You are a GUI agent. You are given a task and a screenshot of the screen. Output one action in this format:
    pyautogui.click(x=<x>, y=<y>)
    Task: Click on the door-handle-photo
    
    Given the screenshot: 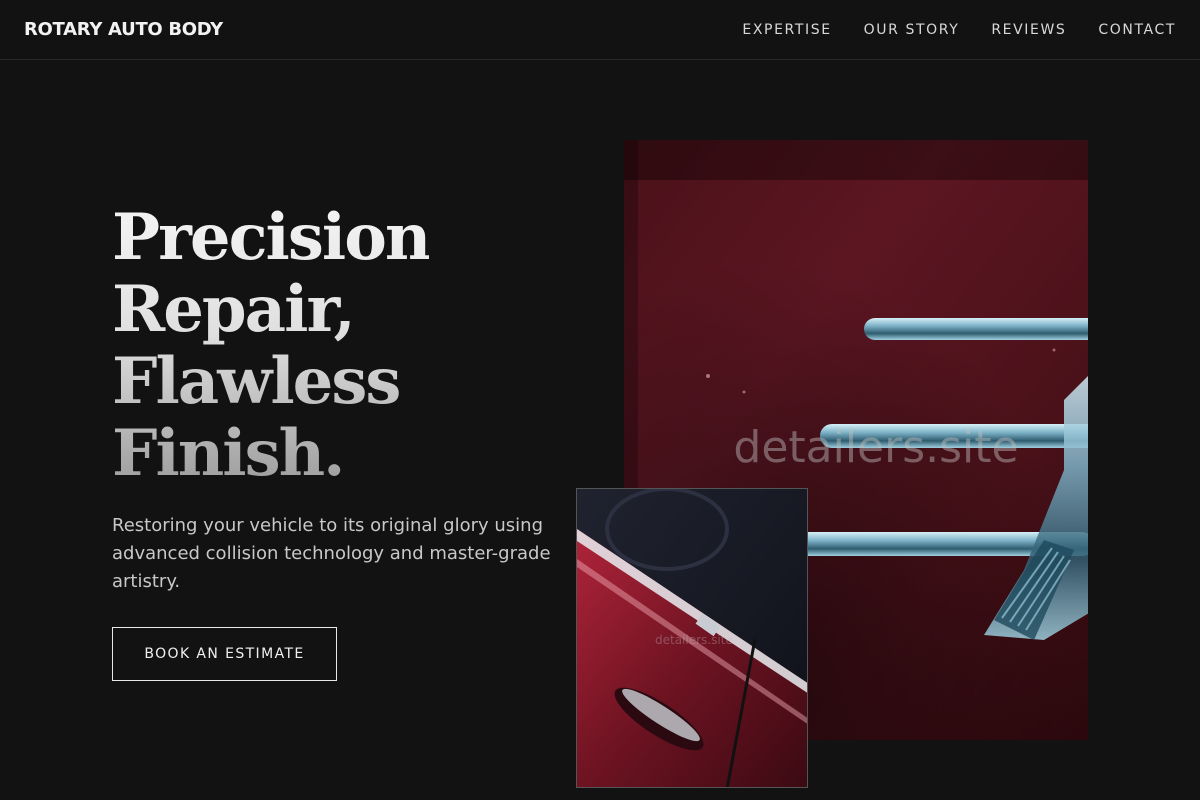 What is the action you would take?
    pyautogui.click(x=692, y=638)
    